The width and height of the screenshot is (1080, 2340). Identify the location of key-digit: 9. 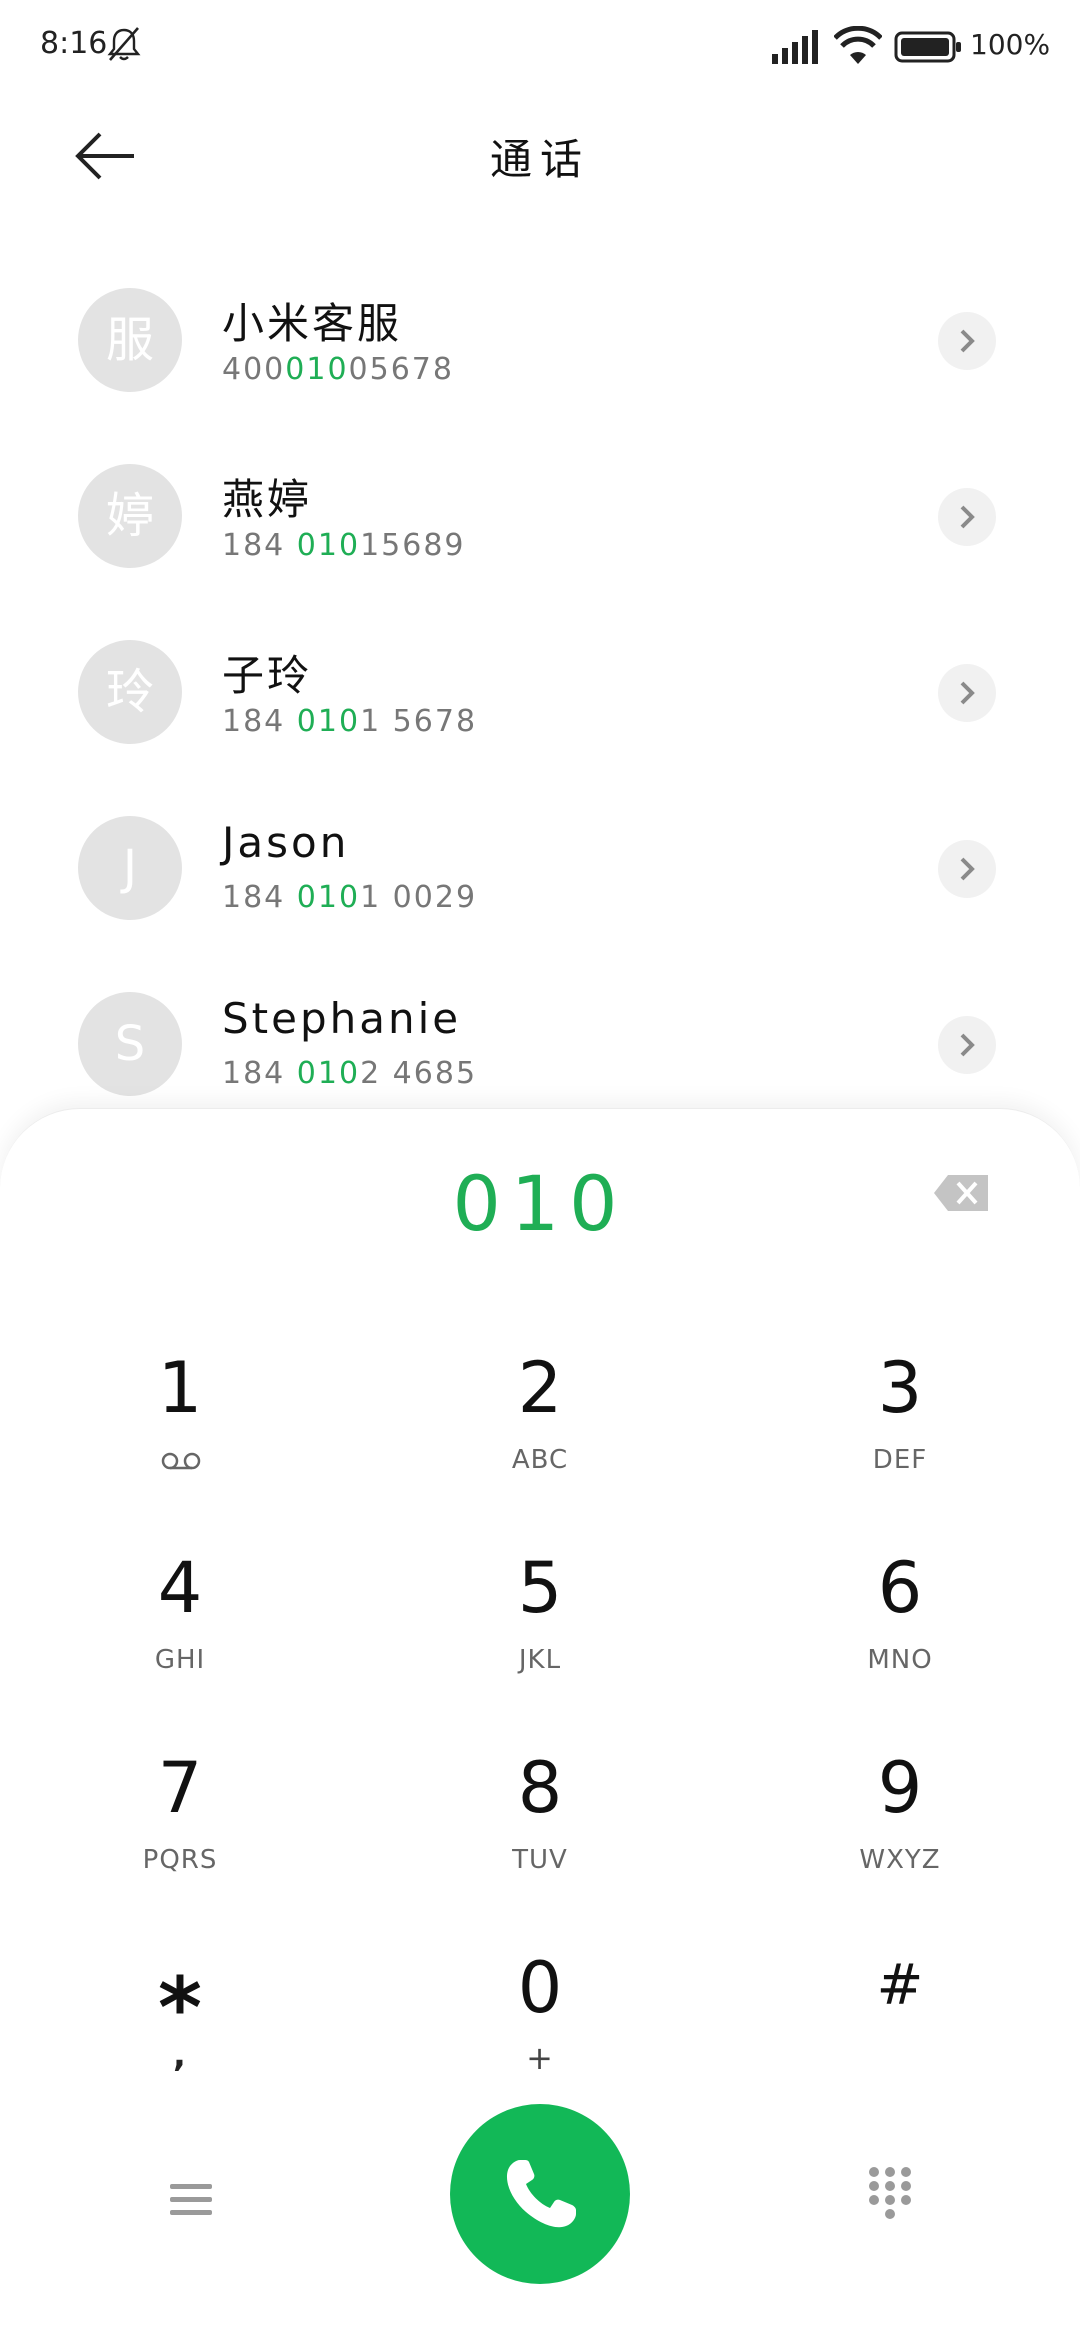
(900, 1788).